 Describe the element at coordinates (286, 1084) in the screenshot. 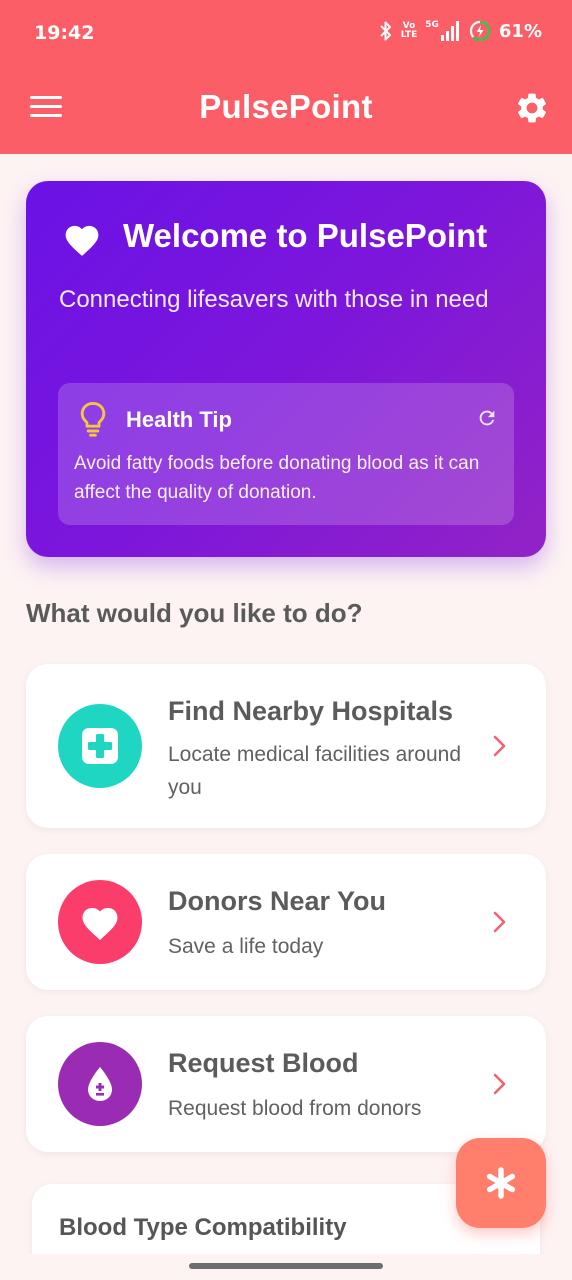

I see `request-blood-card: Request Blood Request blood from donors` at that location.